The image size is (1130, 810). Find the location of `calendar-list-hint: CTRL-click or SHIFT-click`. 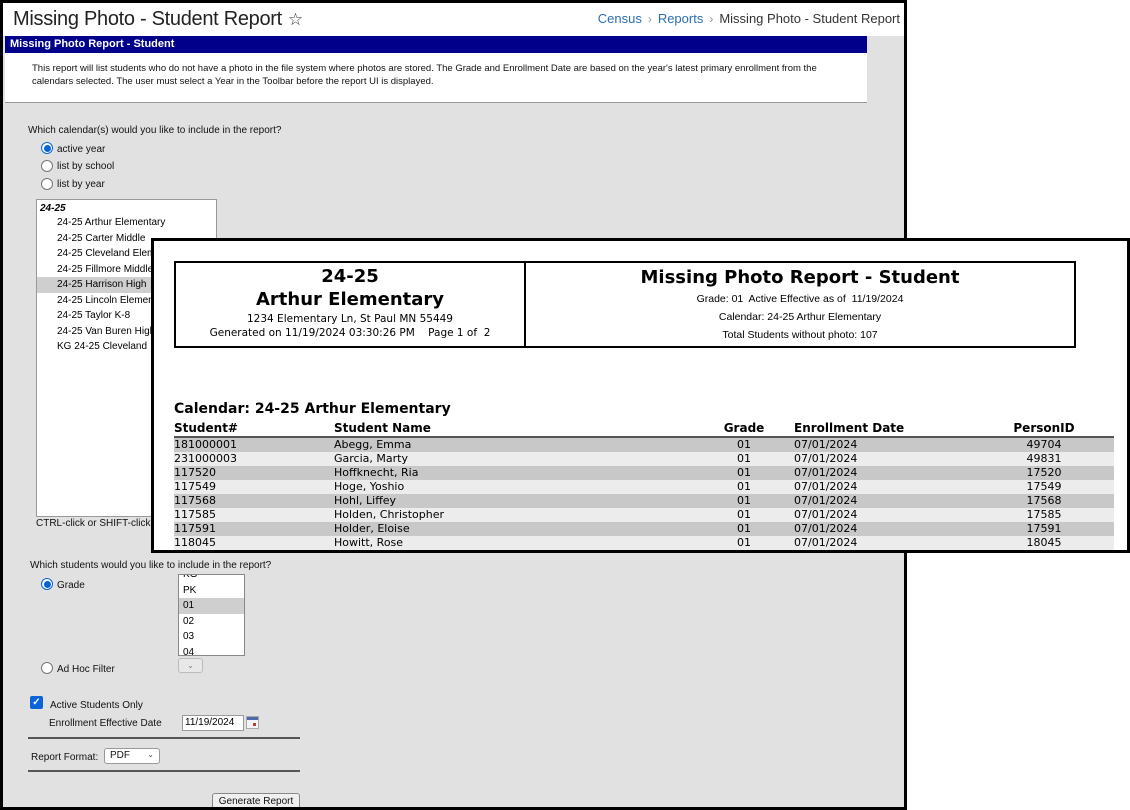

calendar-list-hint: CTRL-click or SHIFT-click is located at coordinates (93, 523).